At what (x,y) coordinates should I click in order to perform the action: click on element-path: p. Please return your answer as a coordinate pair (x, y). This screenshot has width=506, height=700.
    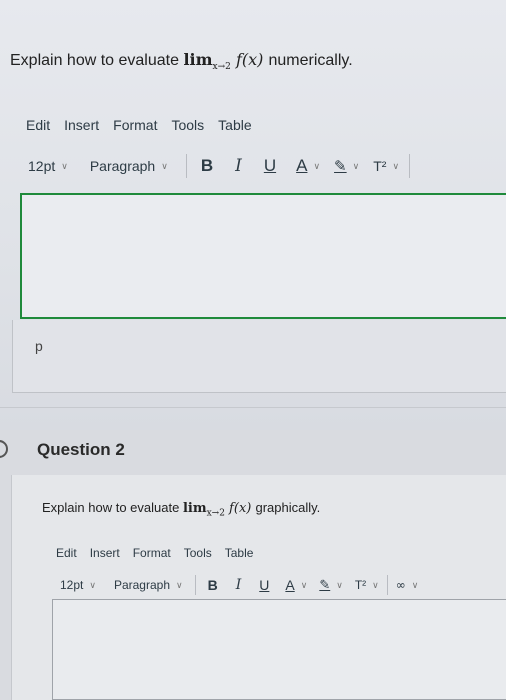
    Looking at the image, I should click on (39, 346).